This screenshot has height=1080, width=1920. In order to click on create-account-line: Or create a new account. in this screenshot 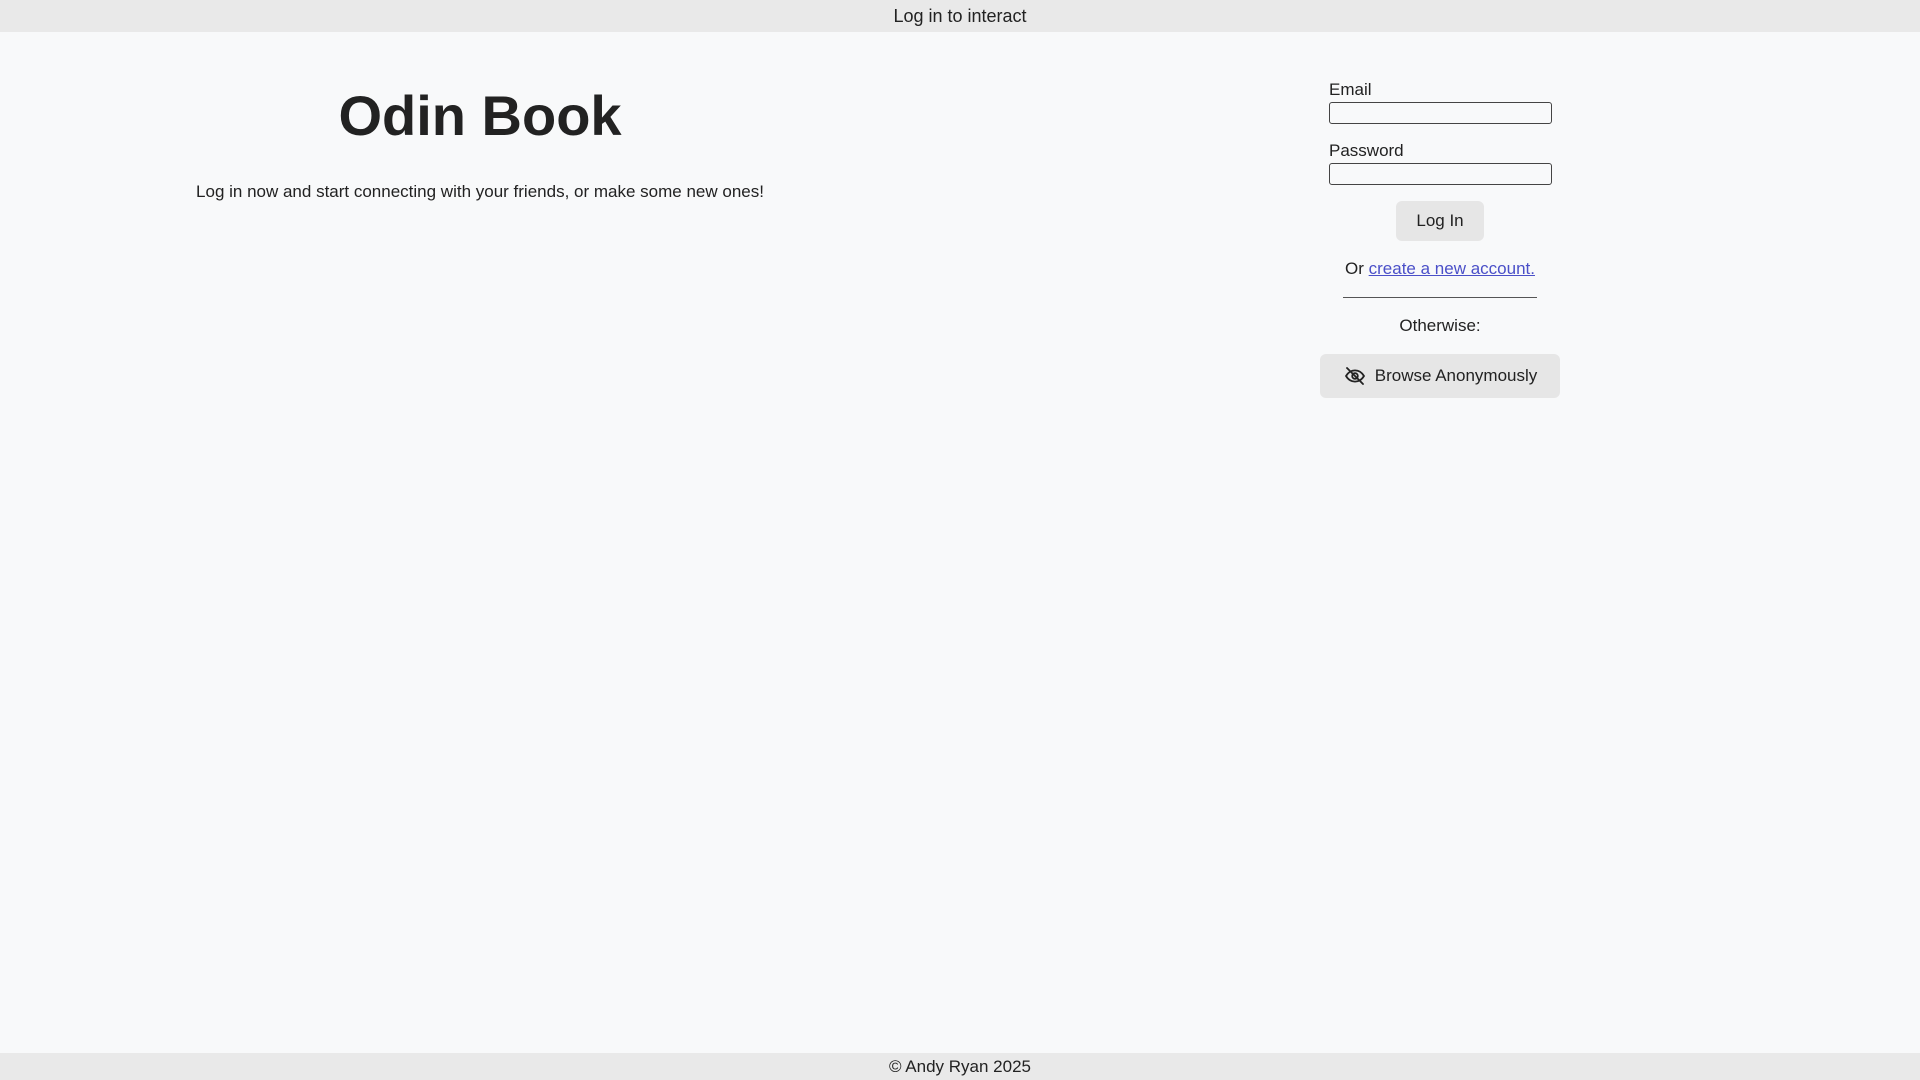, I will do `click(1440, 269)`.